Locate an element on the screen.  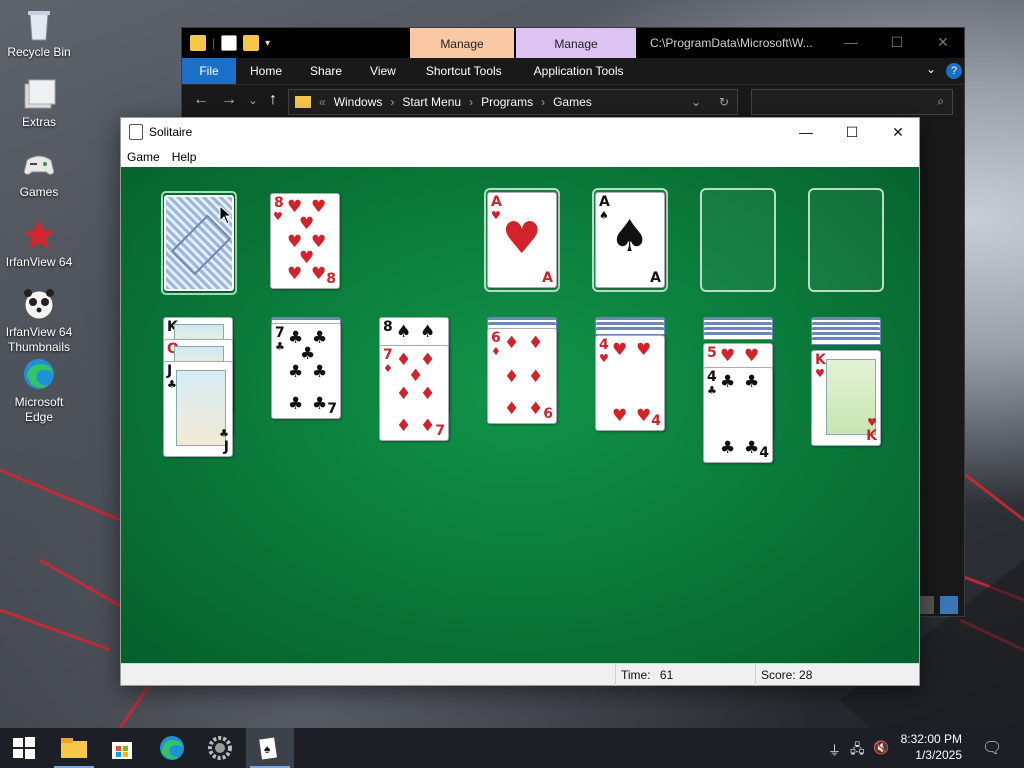
tableau-card-seven-clubs: 7 ♣ ♣ ♣ ♣ ♣ ♣ ♣ ♣ 7 is located at coordinates (306, 371).